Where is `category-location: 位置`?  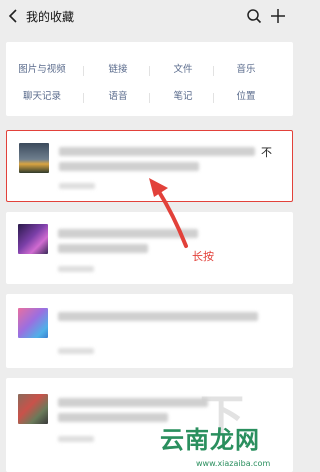
category-location: 位置 is located at coordinates (246, 97).